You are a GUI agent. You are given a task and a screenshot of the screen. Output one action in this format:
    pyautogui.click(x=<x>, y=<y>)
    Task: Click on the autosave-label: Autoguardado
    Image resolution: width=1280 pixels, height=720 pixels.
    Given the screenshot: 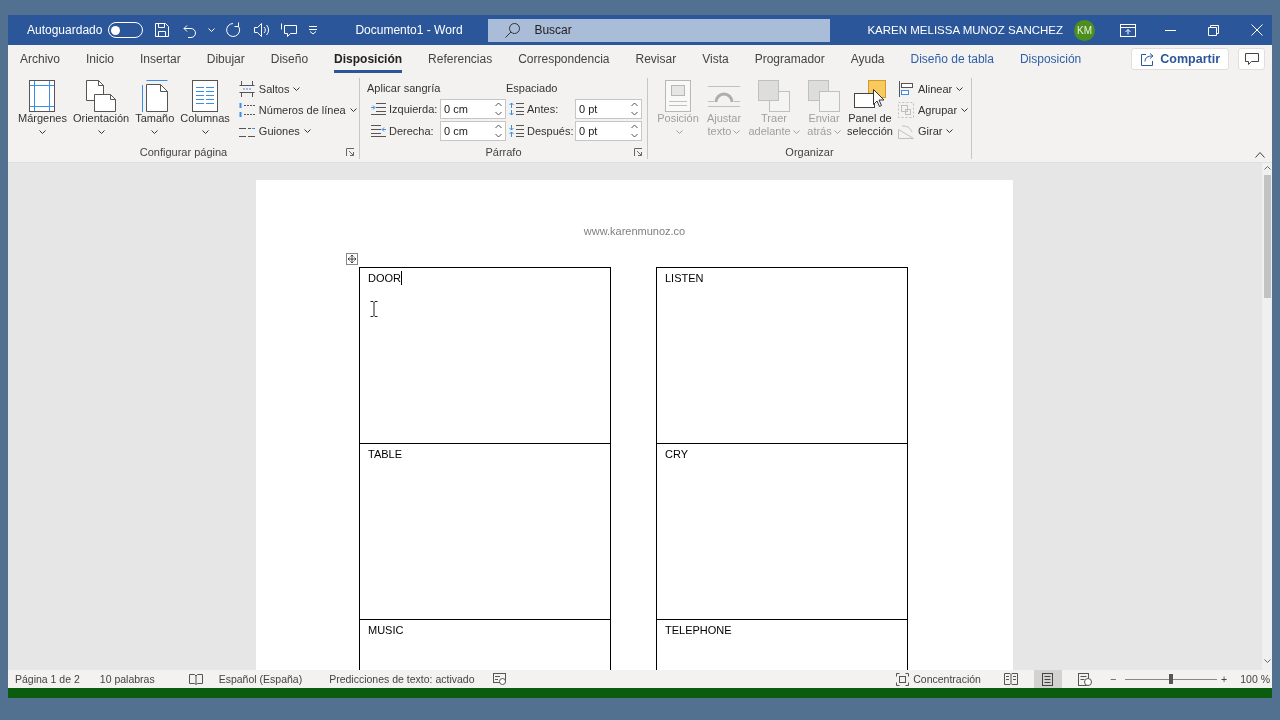 What is the action you would take?
    pyautogui.click(x=65, y=30)
    